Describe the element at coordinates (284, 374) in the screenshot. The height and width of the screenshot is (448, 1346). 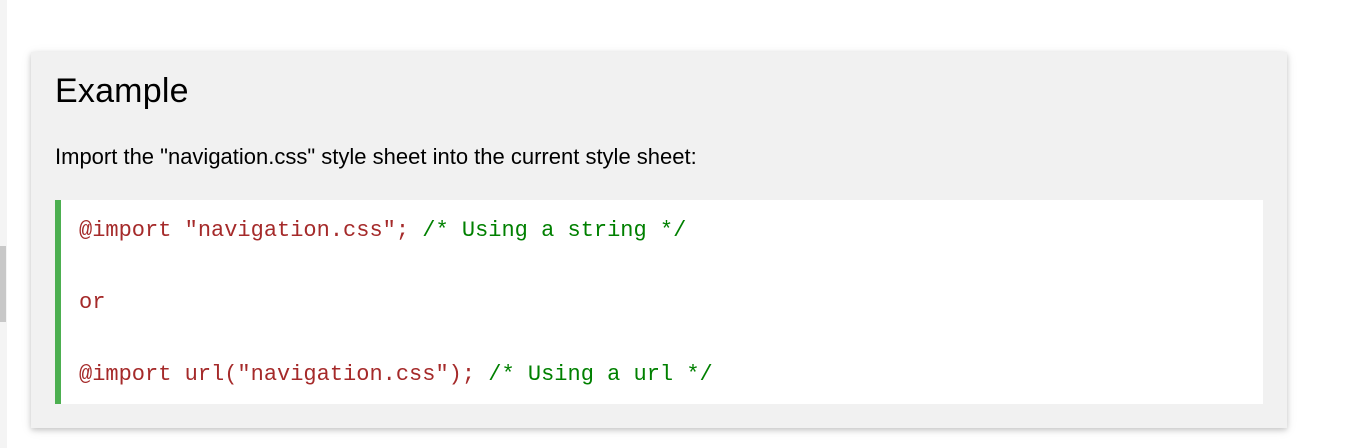
I see `code-statement: @import url("navigation.css");` at that location.